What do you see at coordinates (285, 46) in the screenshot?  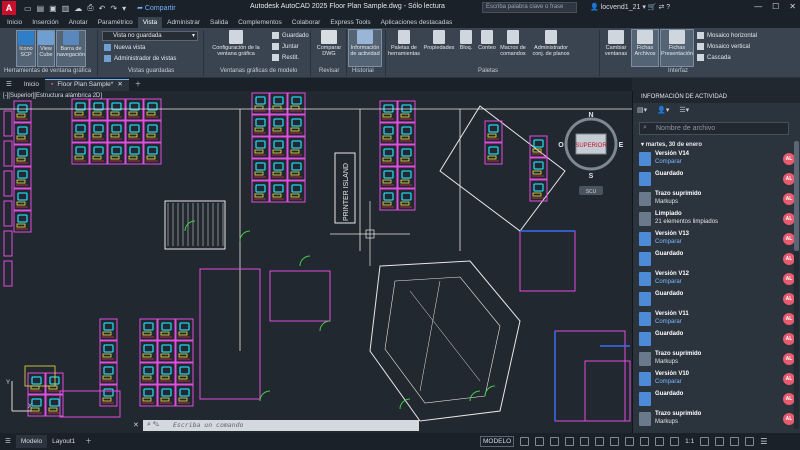 I see `viewport-join-button: Juntar` at bounding box center [285, 46].